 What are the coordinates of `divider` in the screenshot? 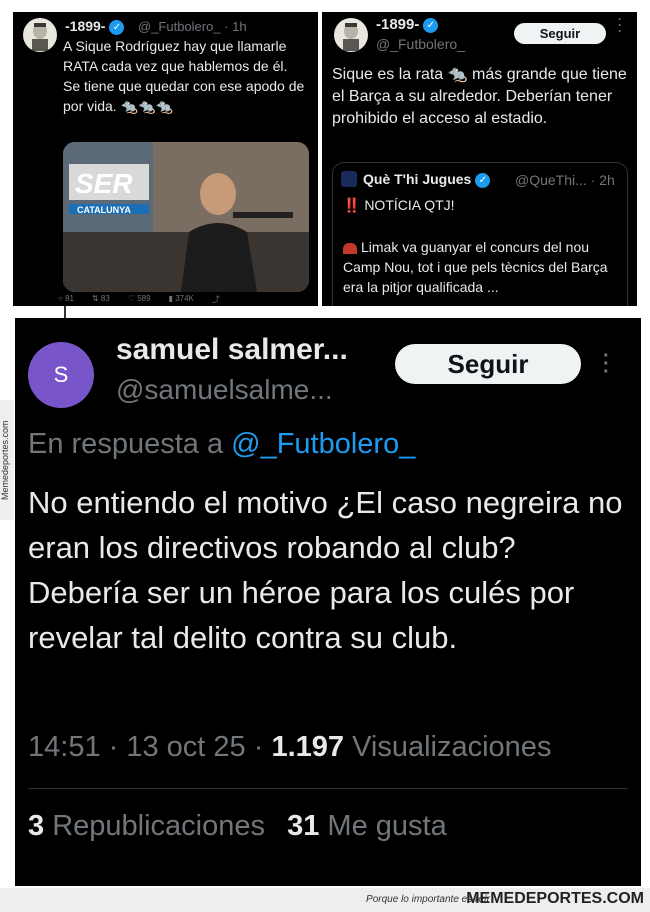 It's located at (328, 788).